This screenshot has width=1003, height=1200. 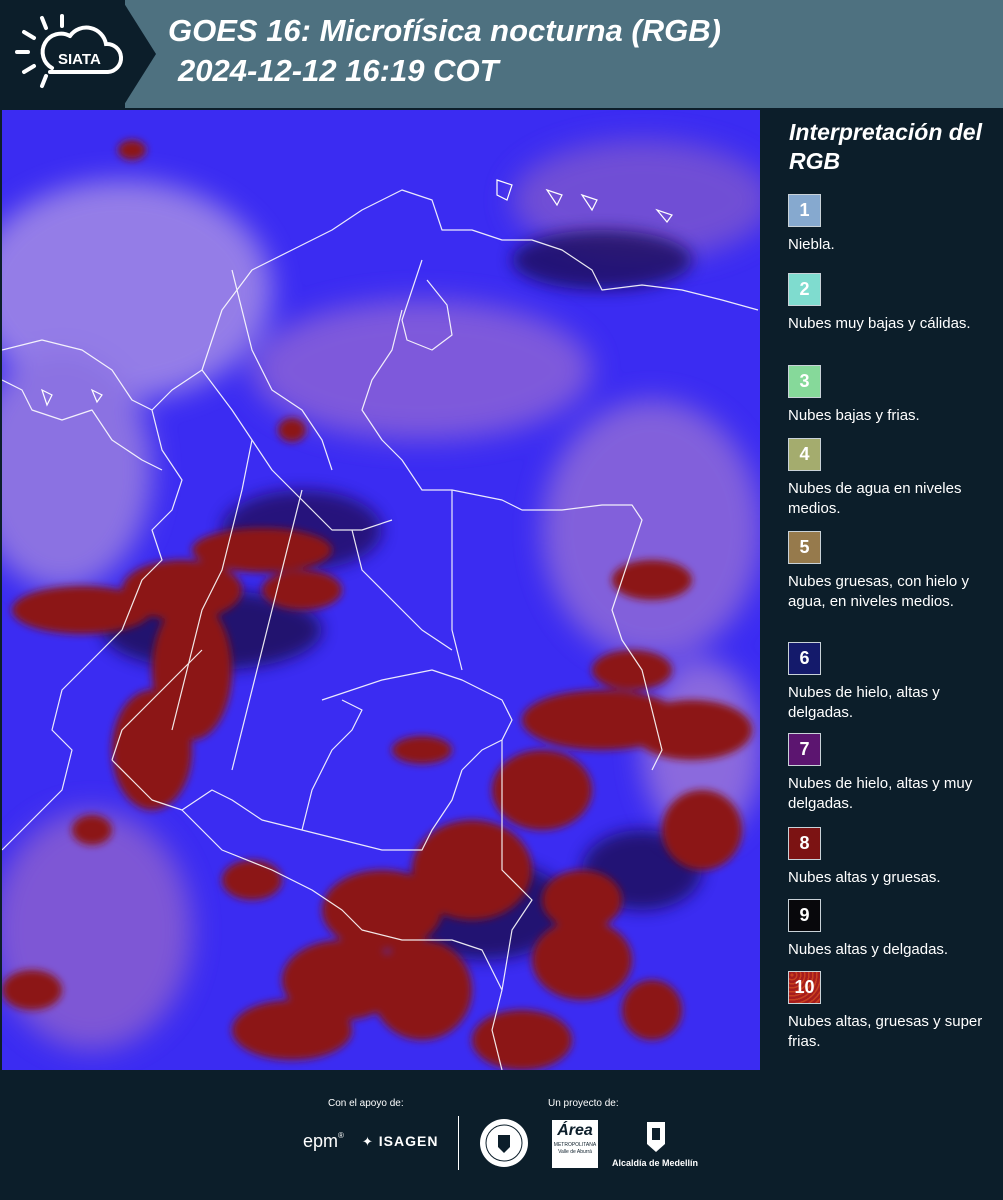 What do you see at coordinates (321, 1141) in the screenshot?
I see `epm-logo-text: epm` at bounding box center [321, 1141].